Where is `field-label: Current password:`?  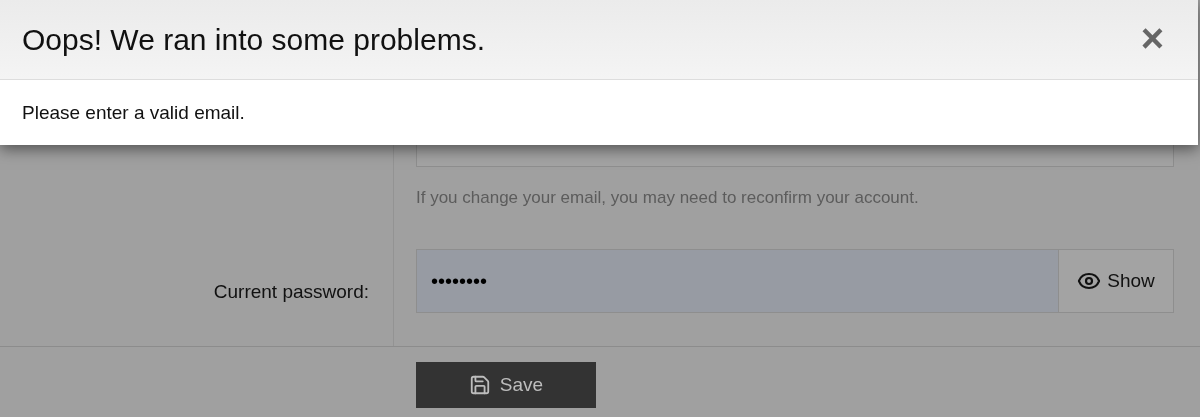 field-label: Current password: is located at coordinates (291, 292).